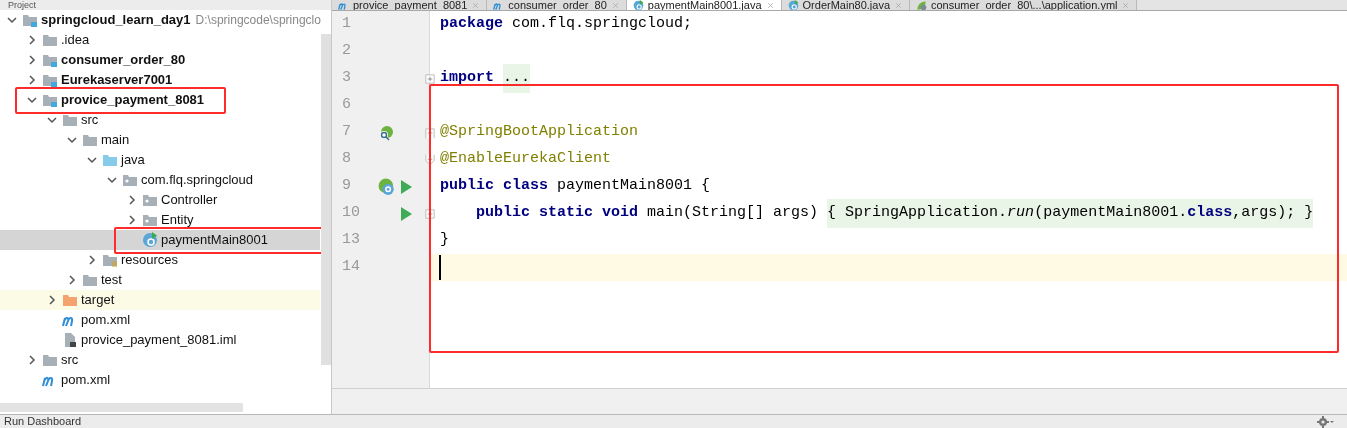  What do you see at coordinates (258, 20) in the screenshot?
I see `path-label: D:\springcode\springclo` at bounding box center [258, 20].